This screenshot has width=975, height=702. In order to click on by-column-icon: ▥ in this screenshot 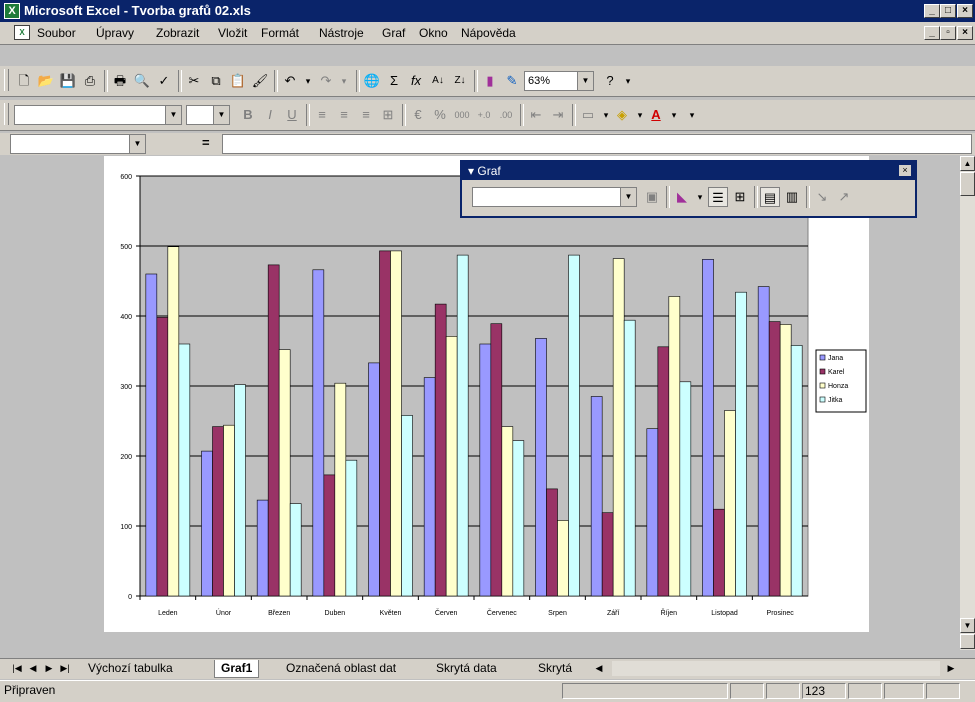, I will do `click(792, 197)`.